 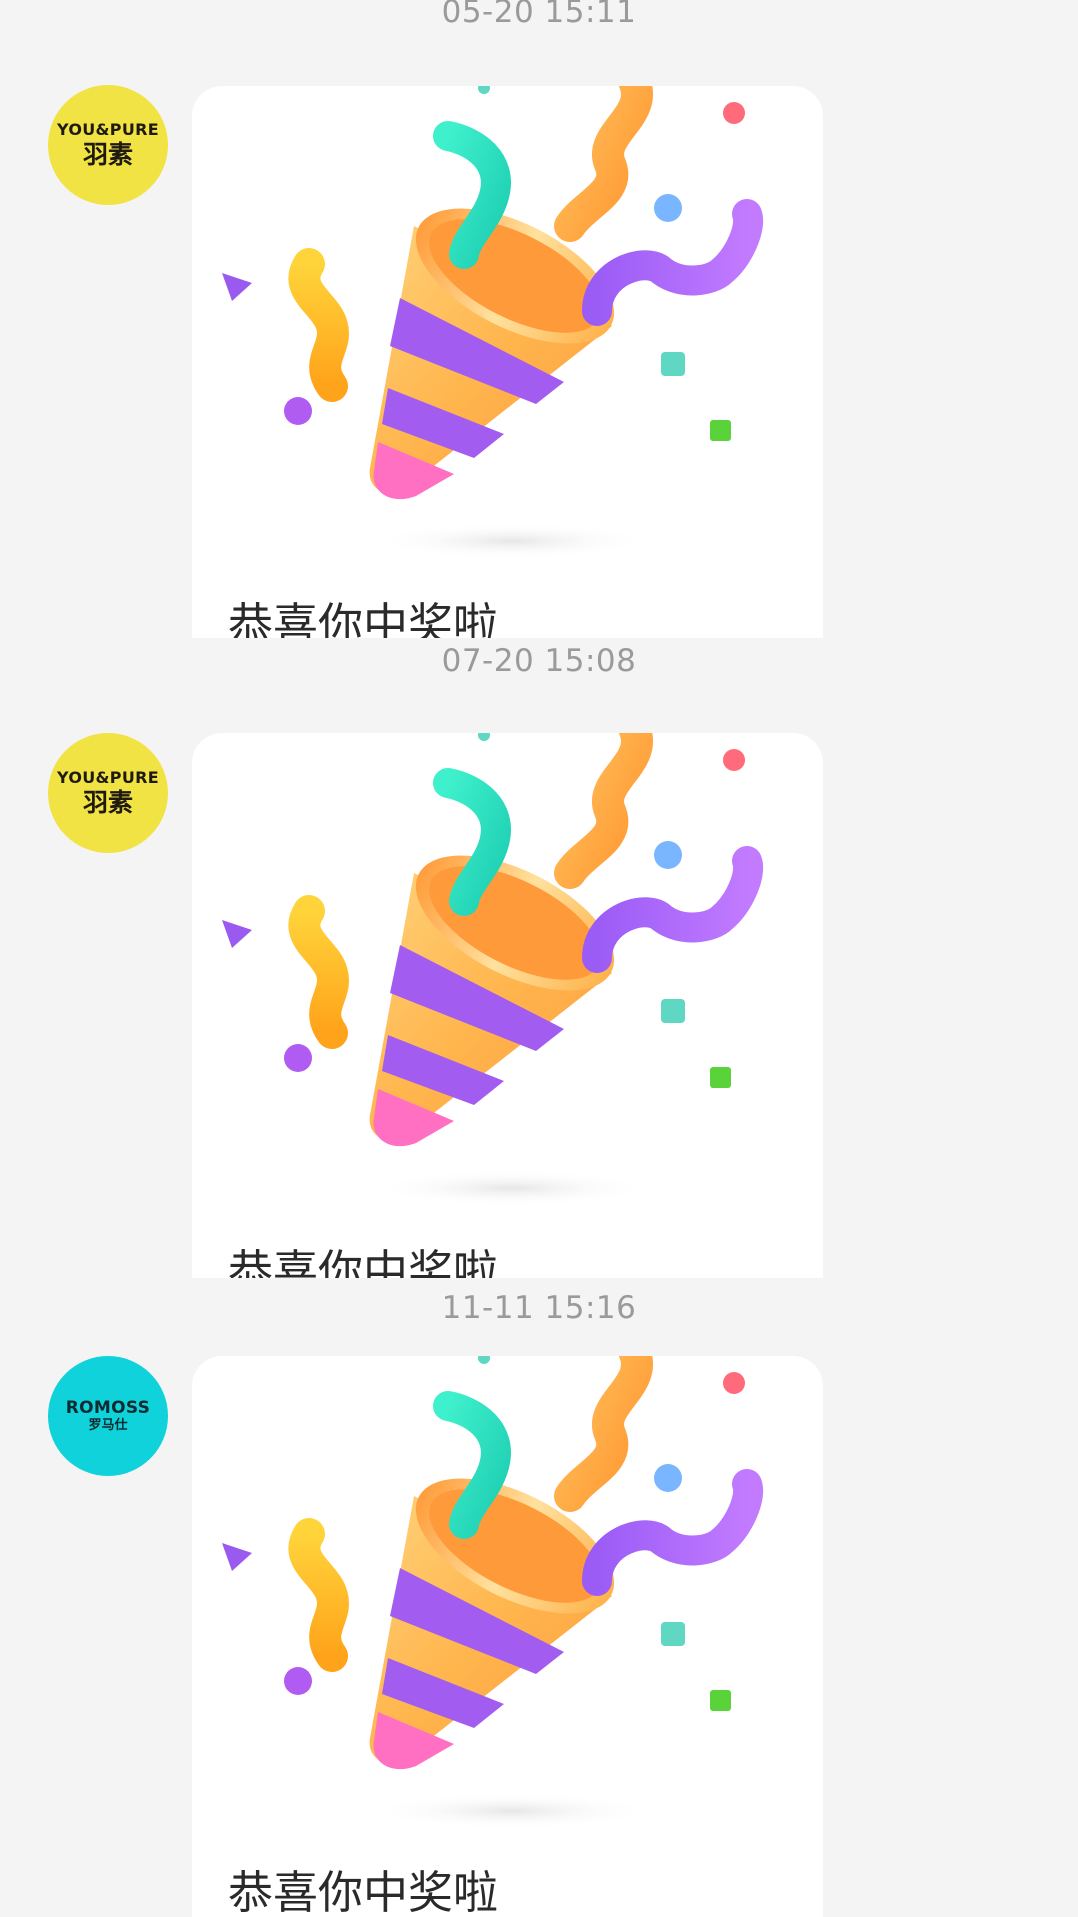 I want to click on message-timestamp: 05-20 15:11, so click(x=539, y=15).